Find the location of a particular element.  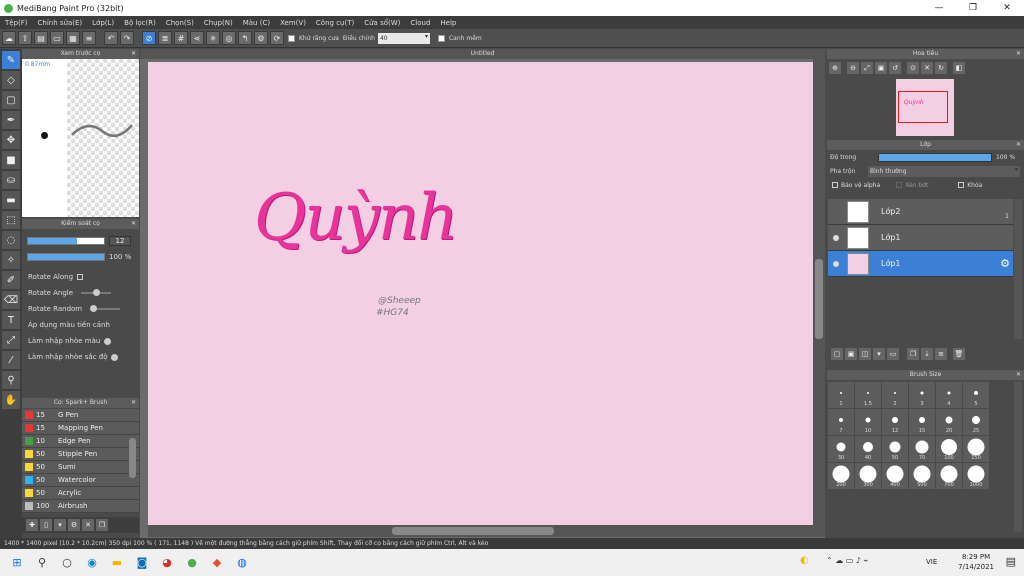

layer-scrollbar is located at coordinates (1018, 269).